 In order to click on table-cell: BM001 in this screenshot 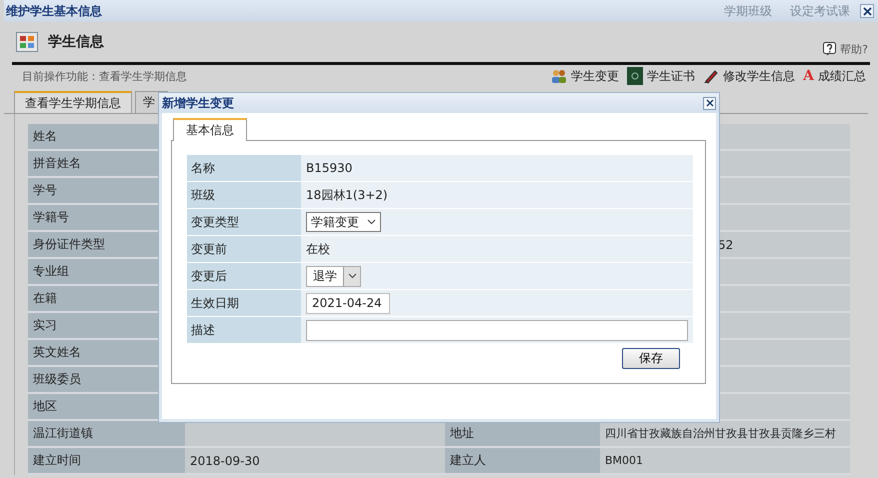, I will do `click(725, 461)`.